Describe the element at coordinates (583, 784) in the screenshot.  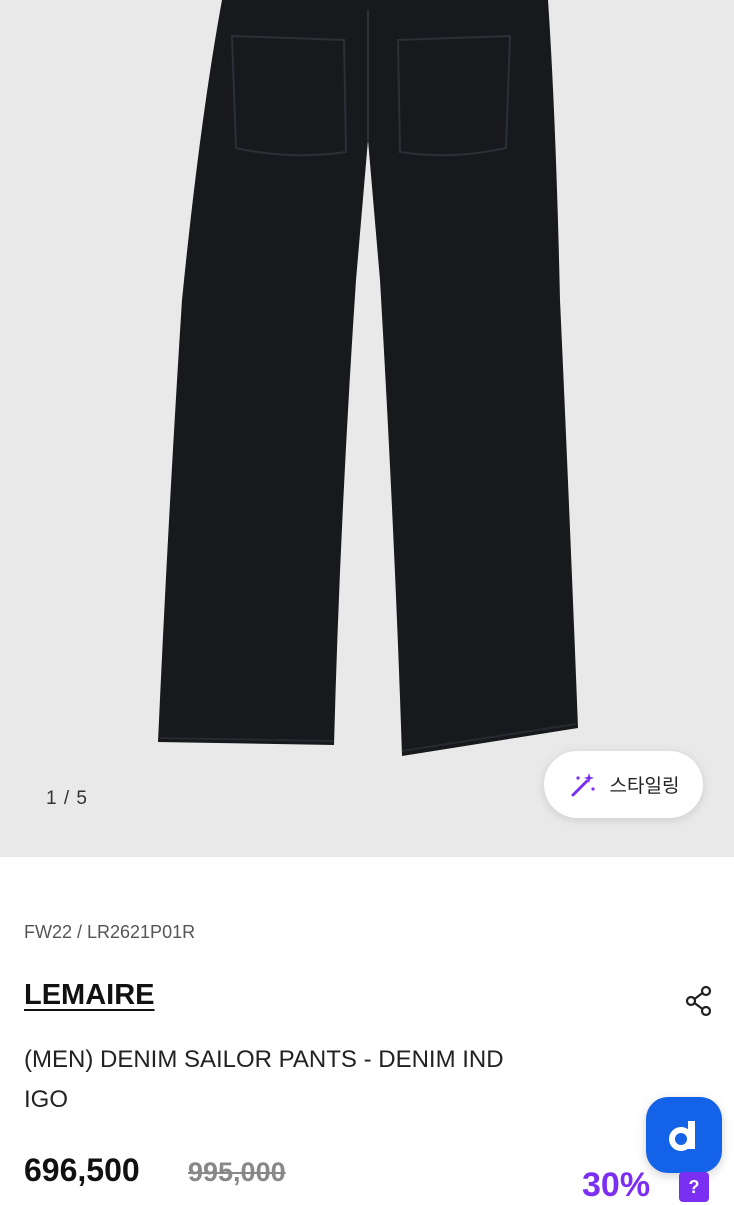
I see `magic-wand-icon` at that location.